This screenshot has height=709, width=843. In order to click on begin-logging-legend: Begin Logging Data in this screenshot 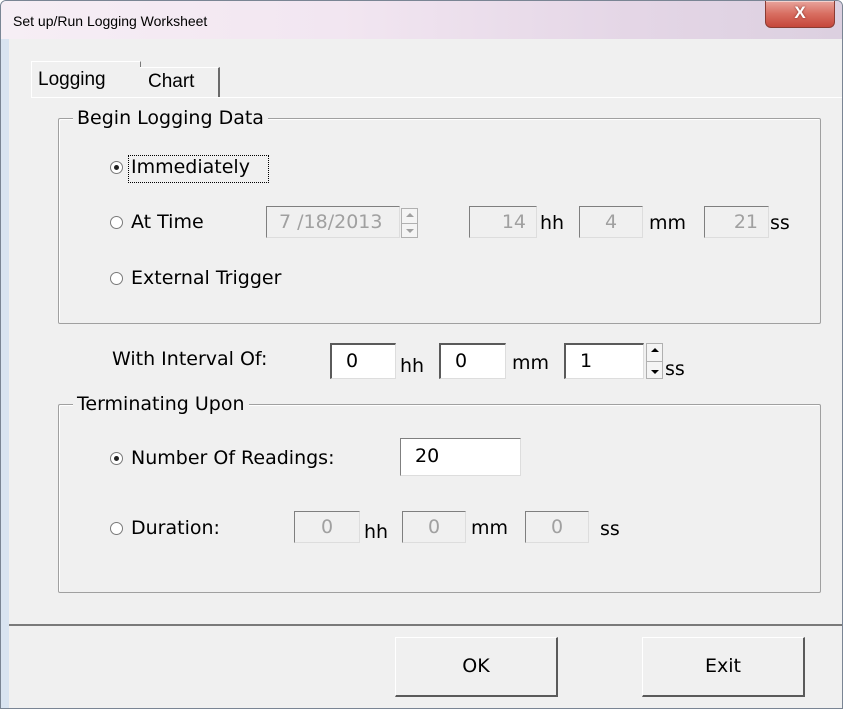, I will do `click(170, 118)`.